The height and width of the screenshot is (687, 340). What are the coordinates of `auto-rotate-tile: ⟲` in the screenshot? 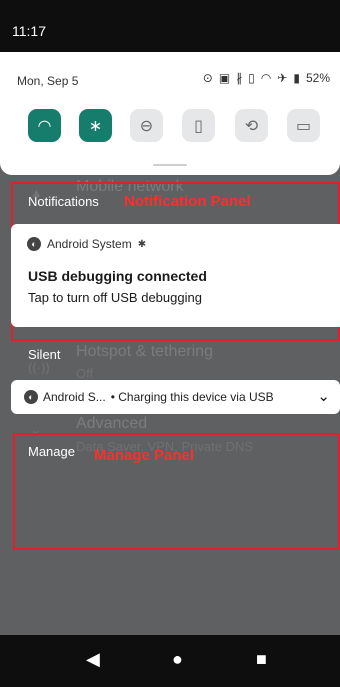 It's located at (251, 125).